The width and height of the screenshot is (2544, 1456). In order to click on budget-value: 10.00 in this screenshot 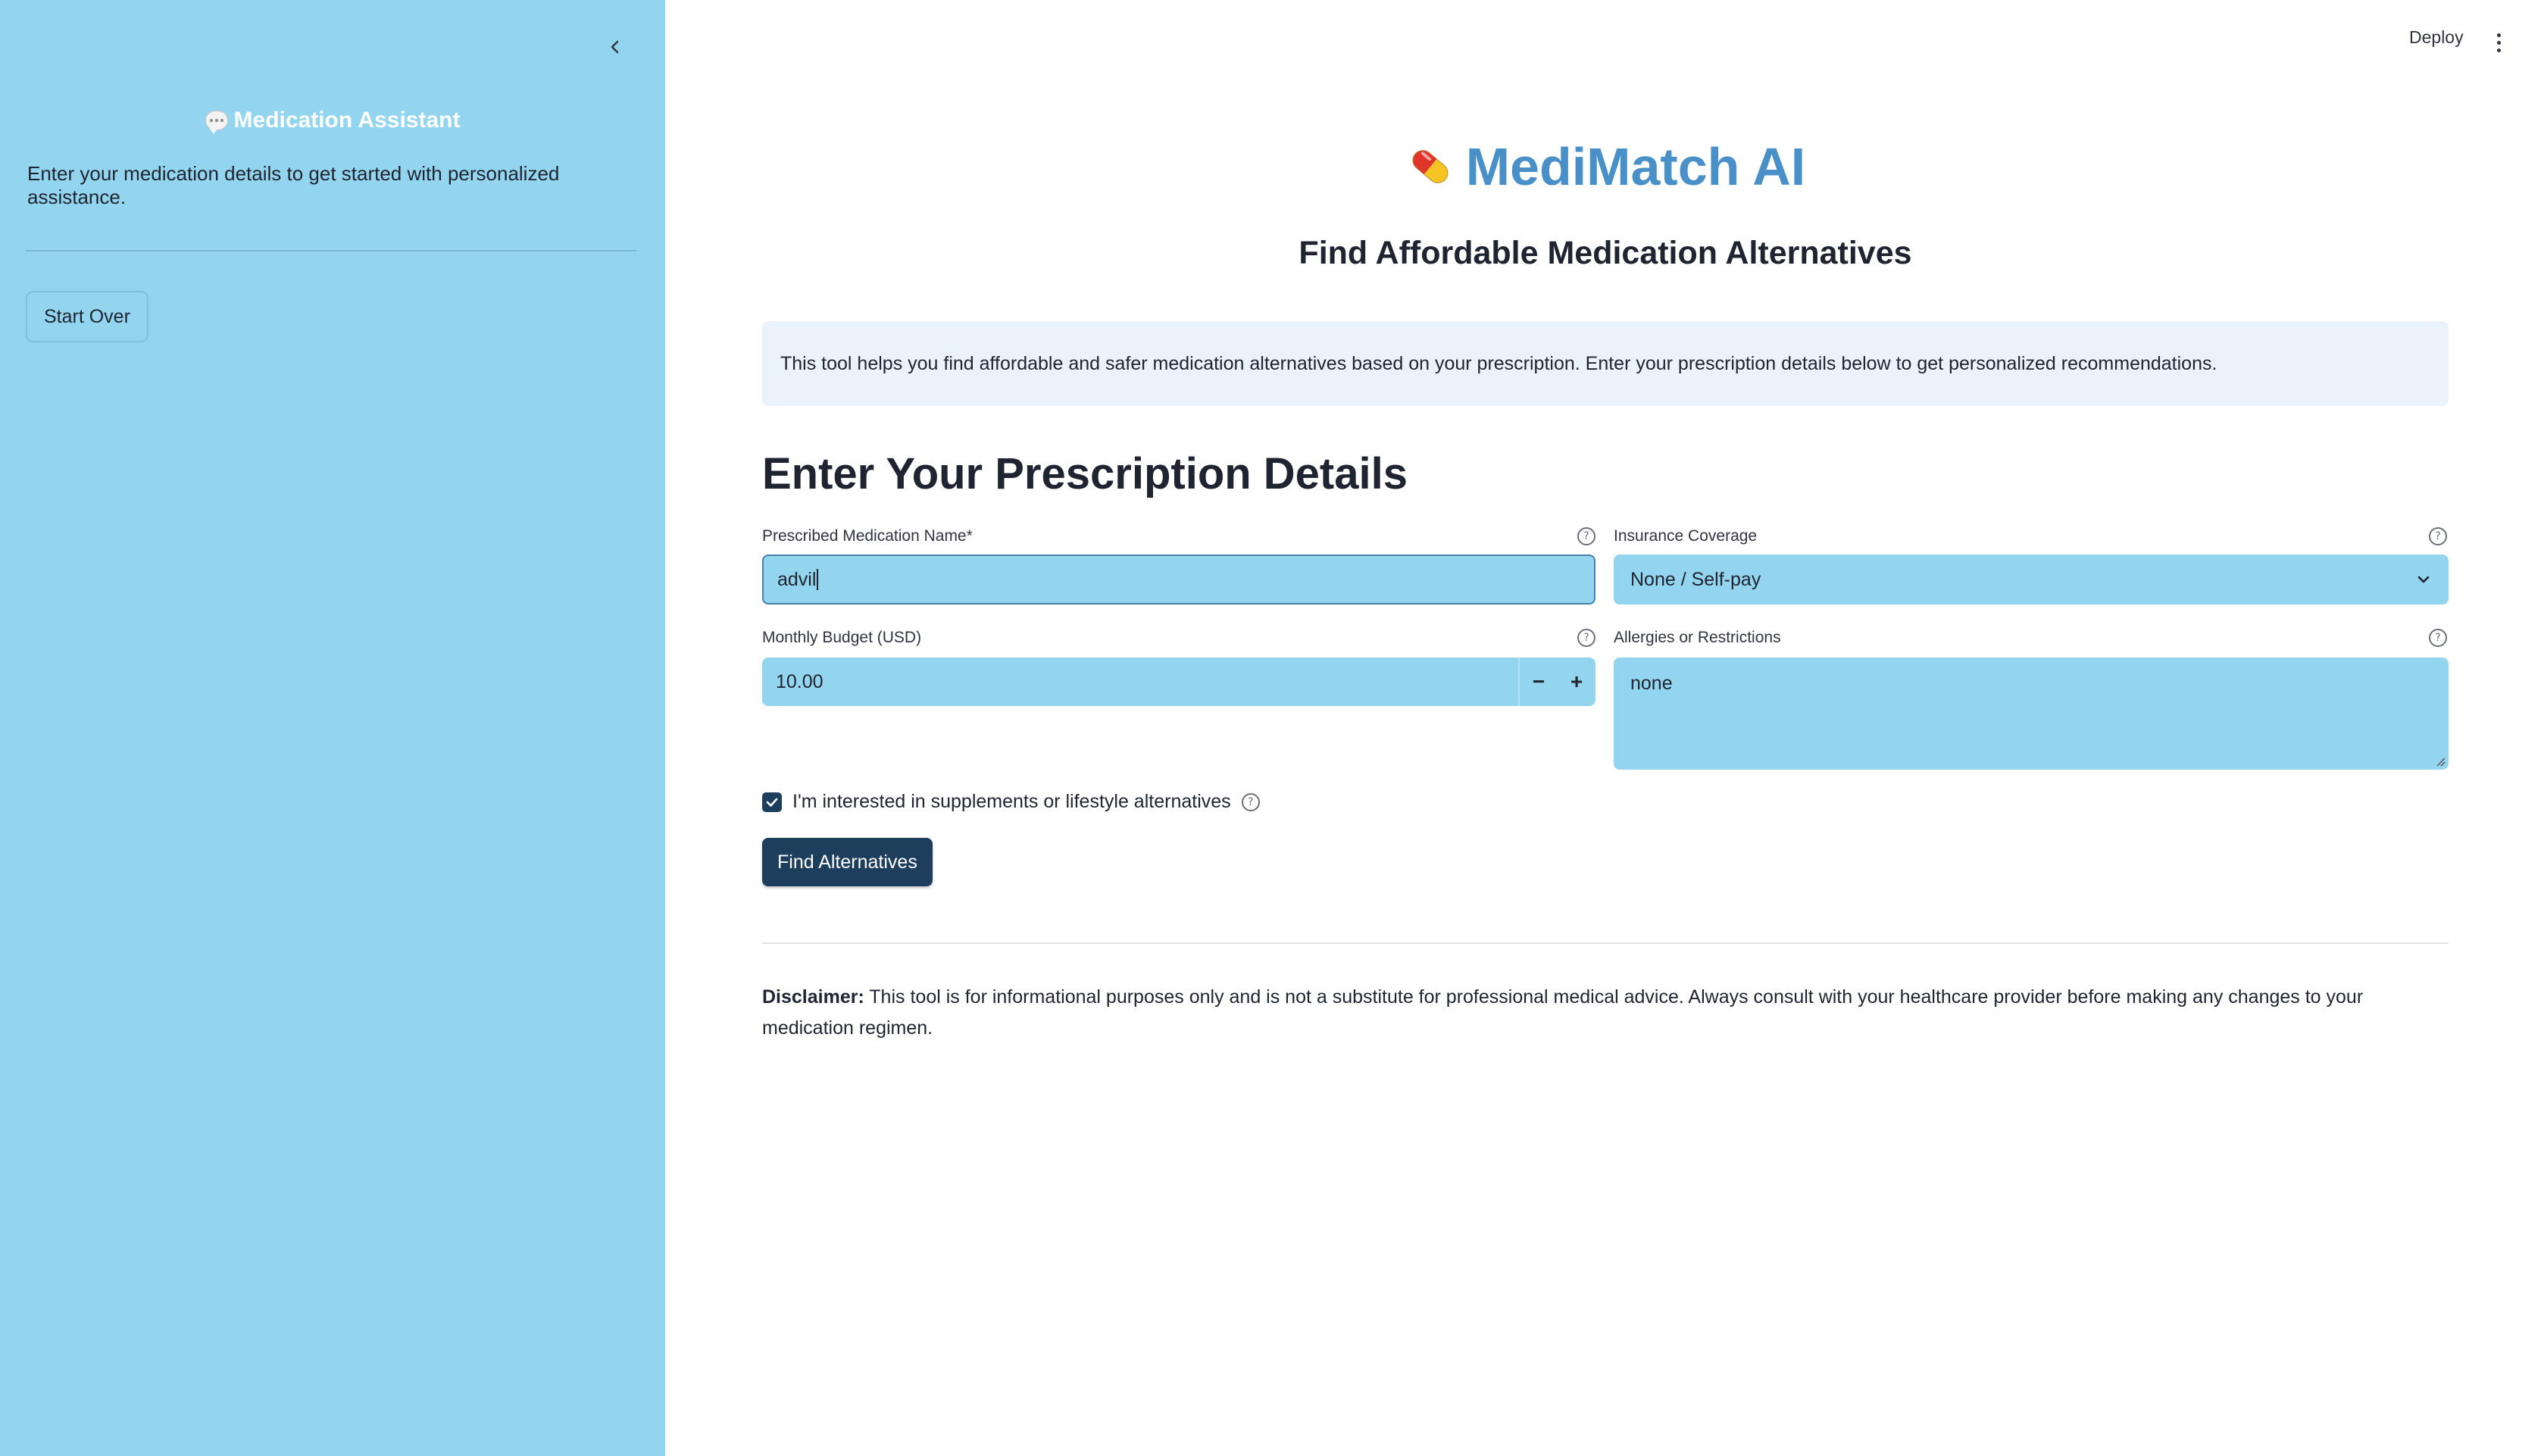, I will do `click(800, 681)`.